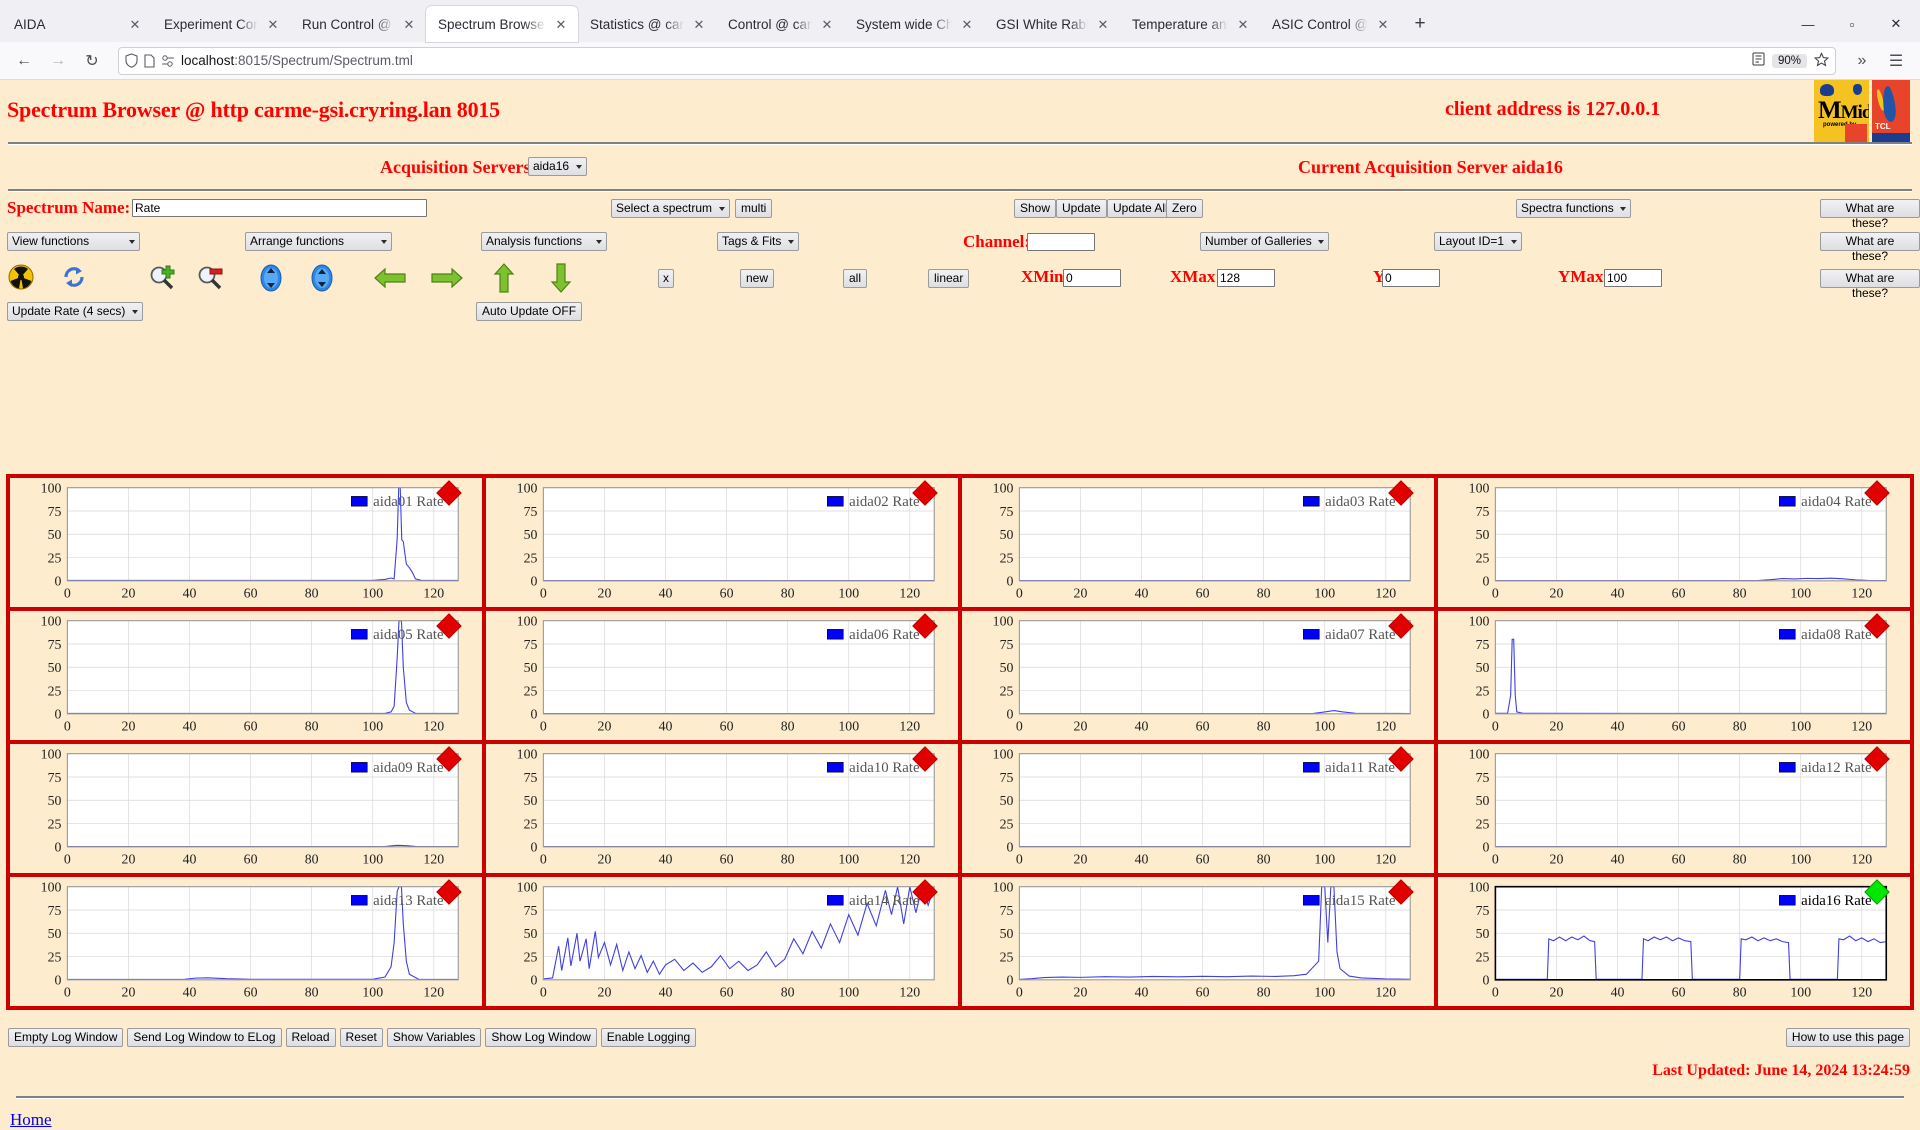 Image resolution: width=1920 pixels, height=1130 pixels. I want to click on spectrum-plot: 0 20 40 60 80 100 120 0 25 50 75 100 aida16 Rate, so click(1689, 939).